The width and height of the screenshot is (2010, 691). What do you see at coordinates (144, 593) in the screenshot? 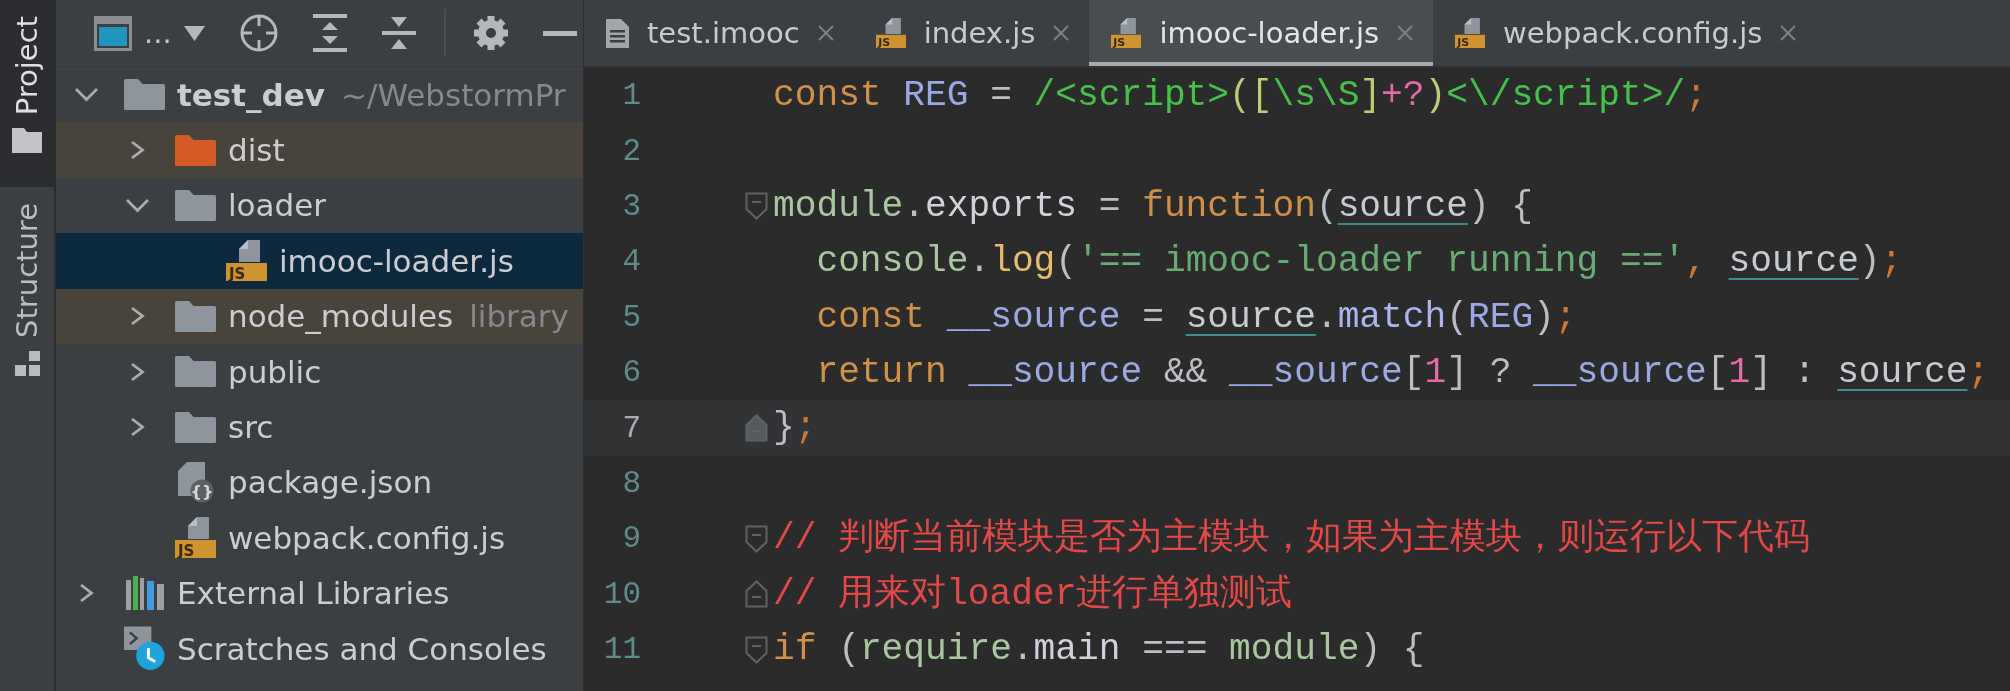
I see `books-icon` at bounding box center [144, 593].